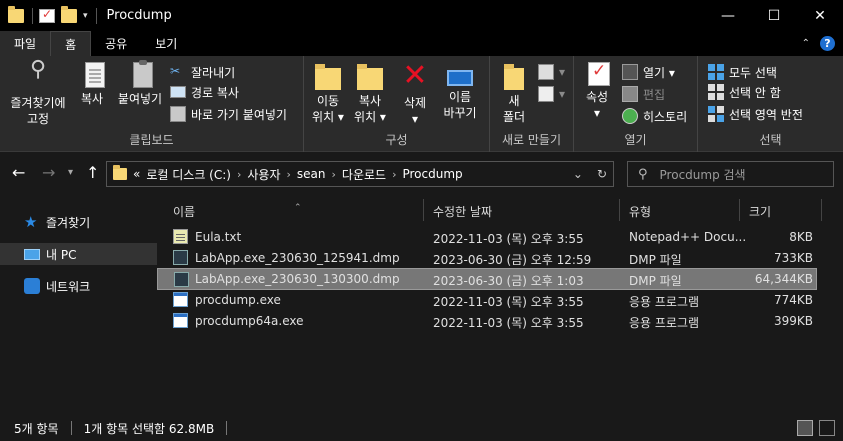  What do you see at coordinates (364, 174) in the screenshot?
I see `breadcrumb-downloads: 다운로드` at bounding box center [364, 174].